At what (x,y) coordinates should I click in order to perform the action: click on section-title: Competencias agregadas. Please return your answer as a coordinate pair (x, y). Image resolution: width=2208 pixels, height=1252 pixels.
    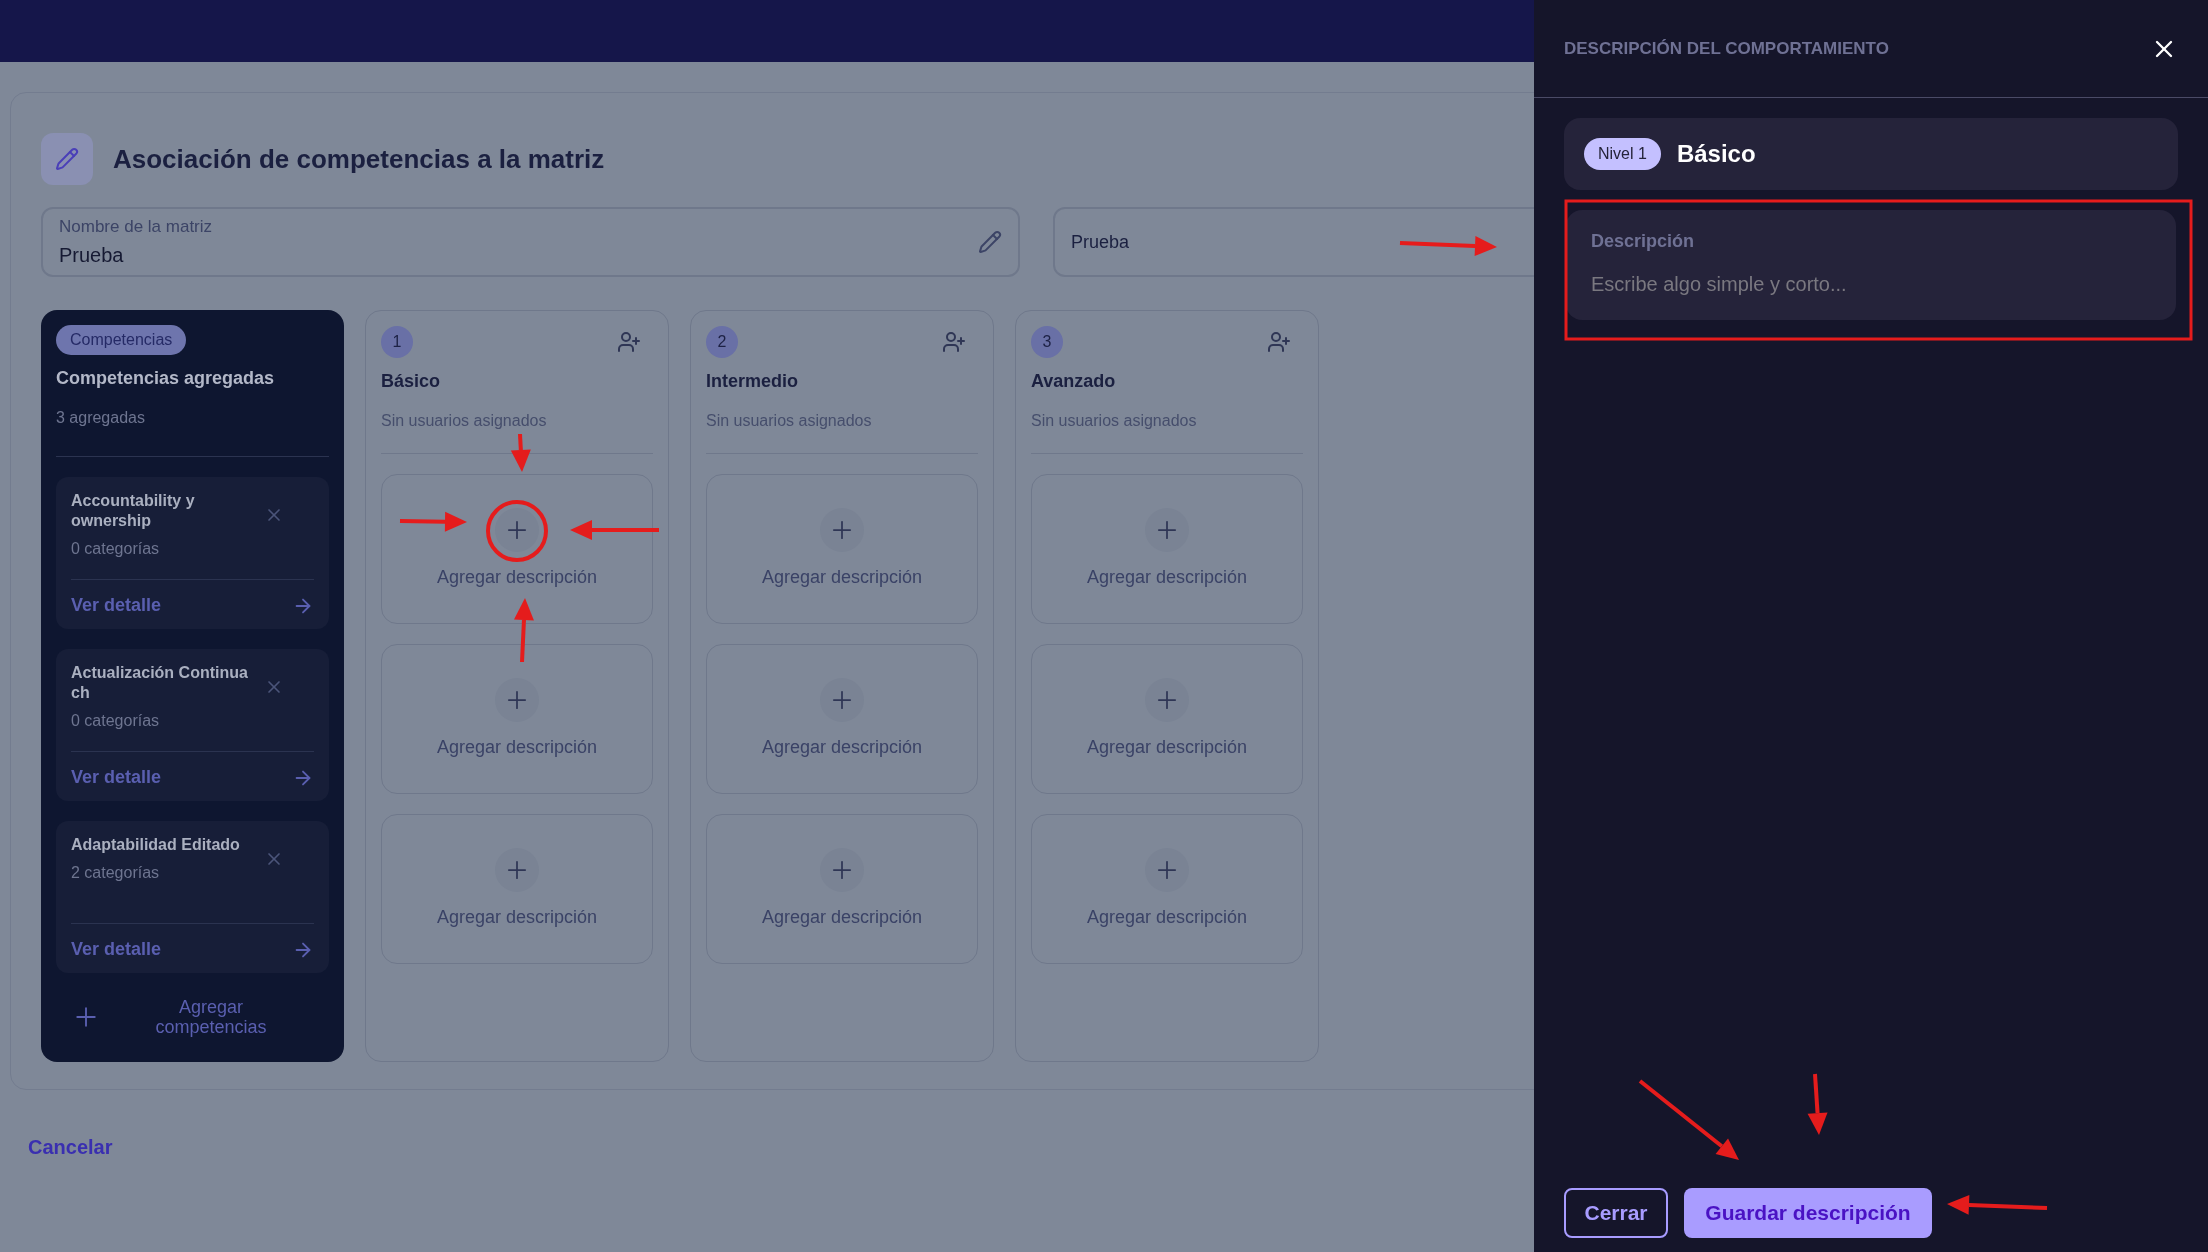
    Looking at the image, I should click on (166, 378).